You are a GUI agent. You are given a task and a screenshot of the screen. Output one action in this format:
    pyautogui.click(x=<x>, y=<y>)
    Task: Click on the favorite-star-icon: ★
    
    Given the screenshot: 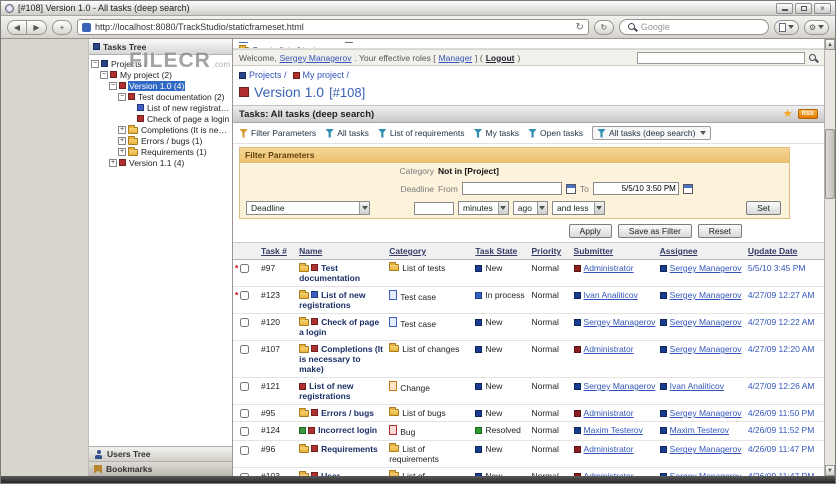 What is the action you would take?
    pyautogui.click(x=788, y=114)
    